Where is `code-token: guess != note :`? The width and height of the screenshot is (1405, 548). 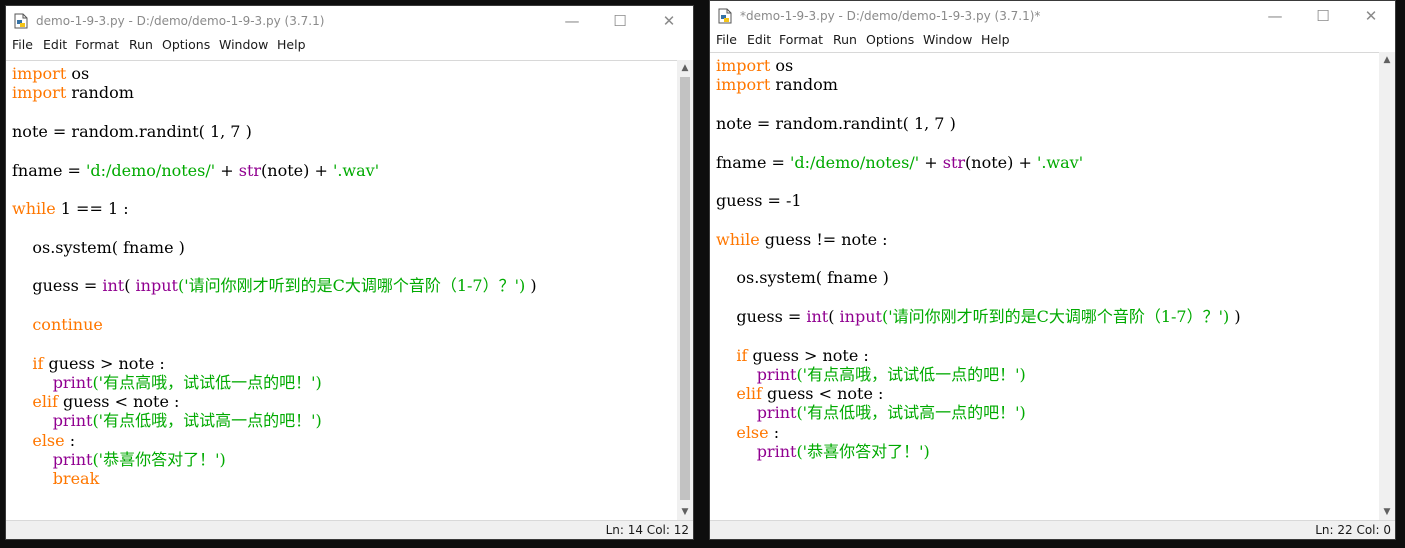 code-token: guess != note : is located at coordinates (823, 239).